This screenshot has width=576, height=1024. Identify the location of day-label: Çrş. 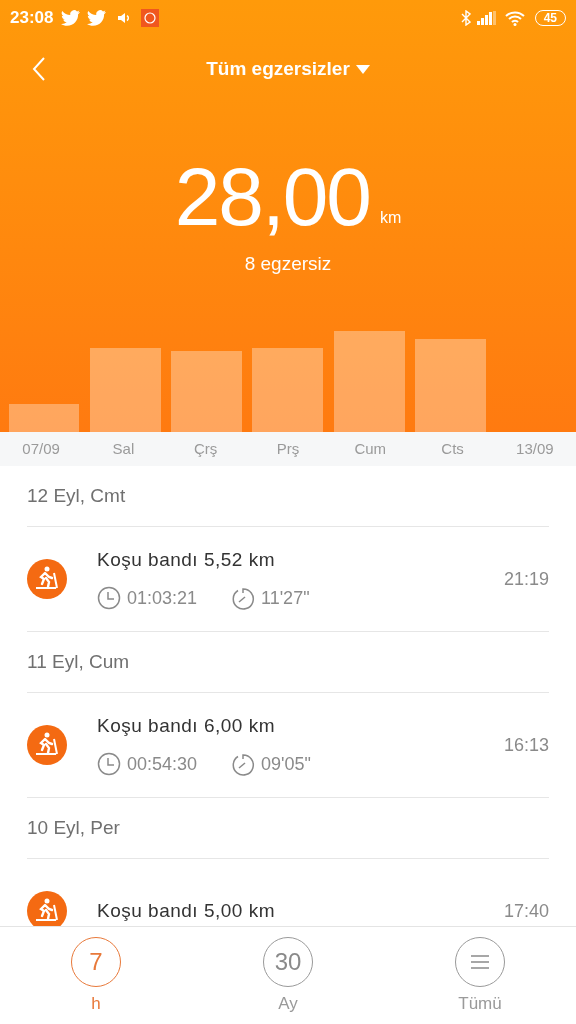
(206, 448).